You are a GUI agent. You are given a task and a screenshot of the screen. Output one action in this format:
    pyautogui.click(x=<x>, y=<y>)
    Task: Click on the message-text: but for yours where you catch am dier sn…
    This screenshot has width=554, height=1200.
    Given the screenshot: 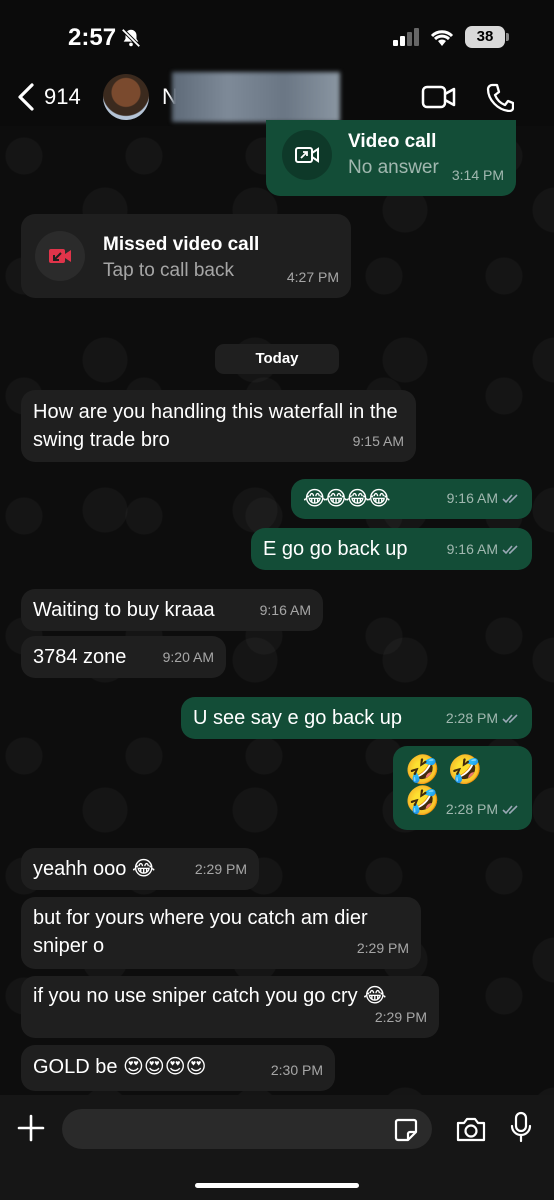 What is the action you would take?
    pyautogui.click(x=200, y=932)
    